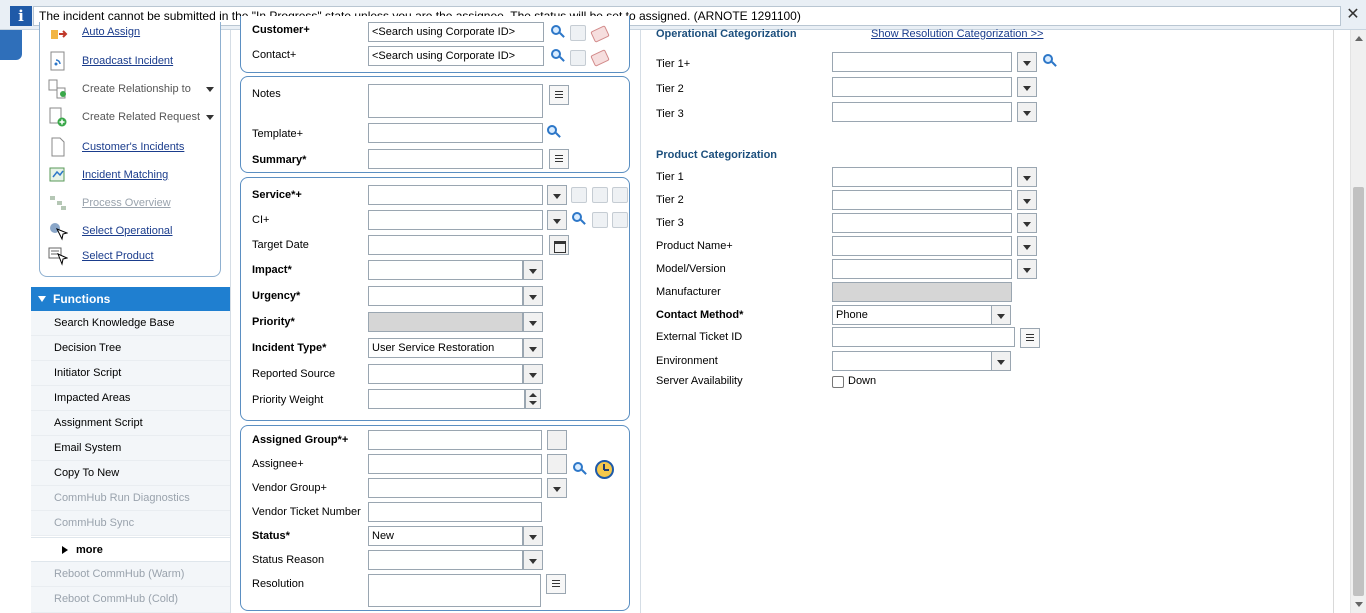 The image size is (1366, 613). What do you see at coordinates (455, 464) in the screenshot?
I see `assignee-field` at bounding box center [455, 464].